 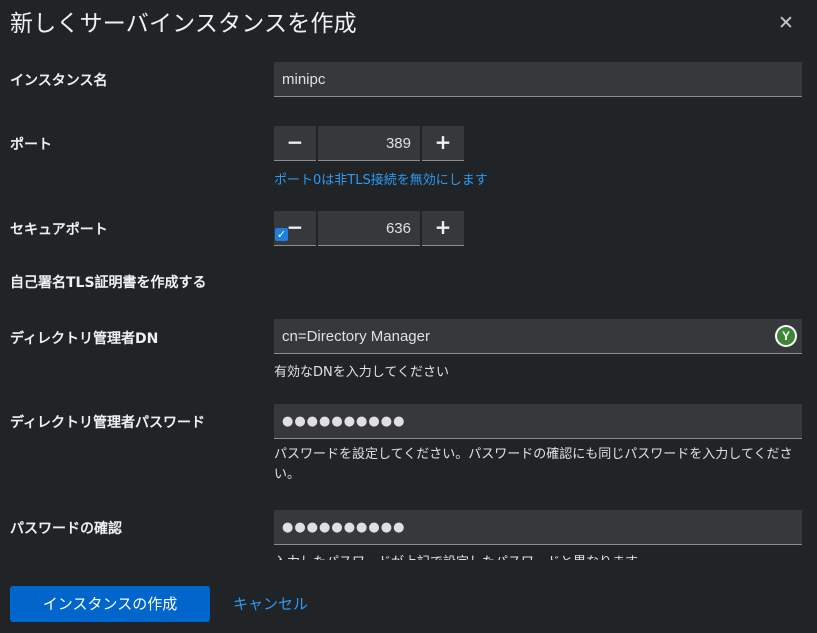 What do you see at coordinates (361, 372) in the screenshot?
I see `dm-dn-helper-text: 有効なDNを入力してください` at bounding box center [361, 372].